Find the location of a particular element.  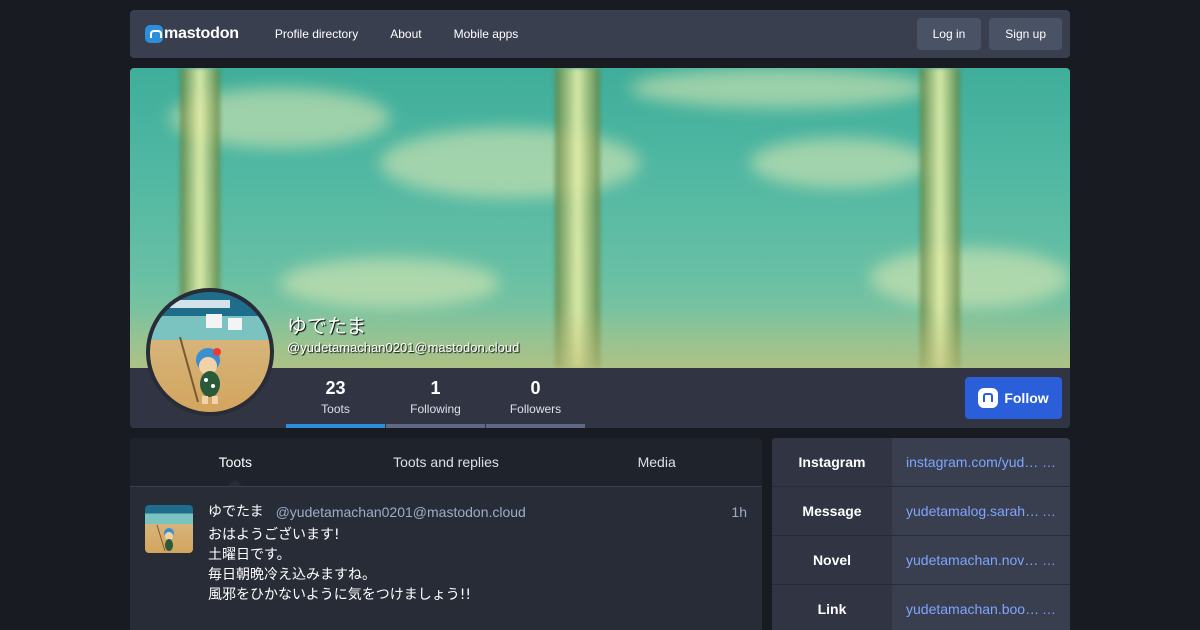

profile-account-handle: @yudetamachan0201@mastodon.cloud is located at coordinates (403, 347).